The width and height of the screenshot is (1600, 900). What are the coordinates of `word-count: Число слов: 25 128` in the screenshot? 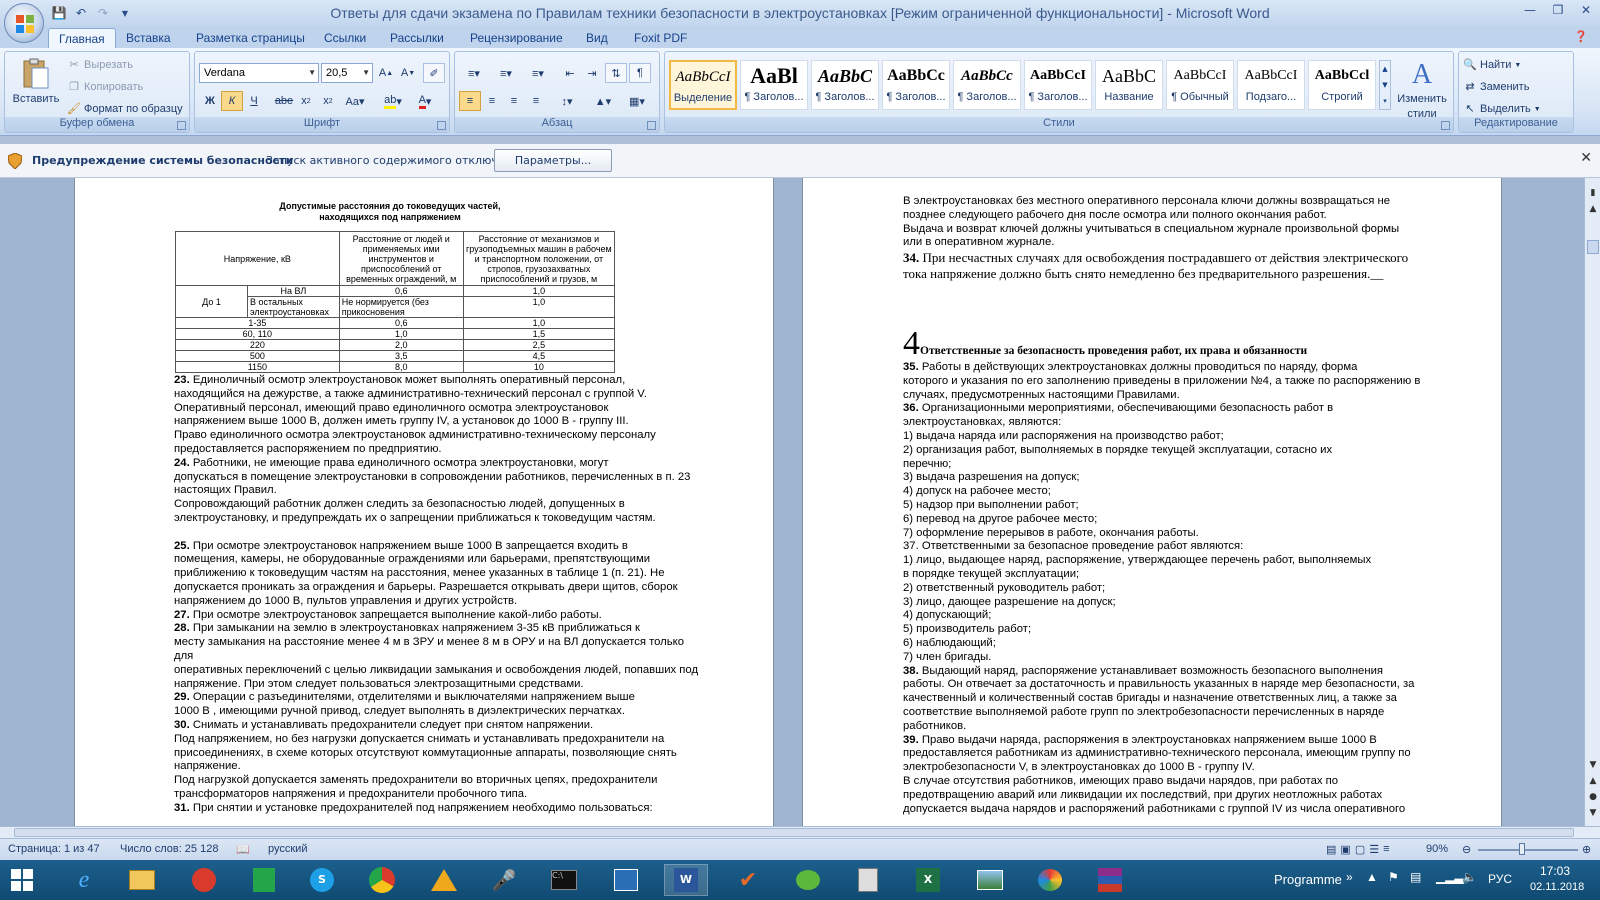 It's located at (169, 849).